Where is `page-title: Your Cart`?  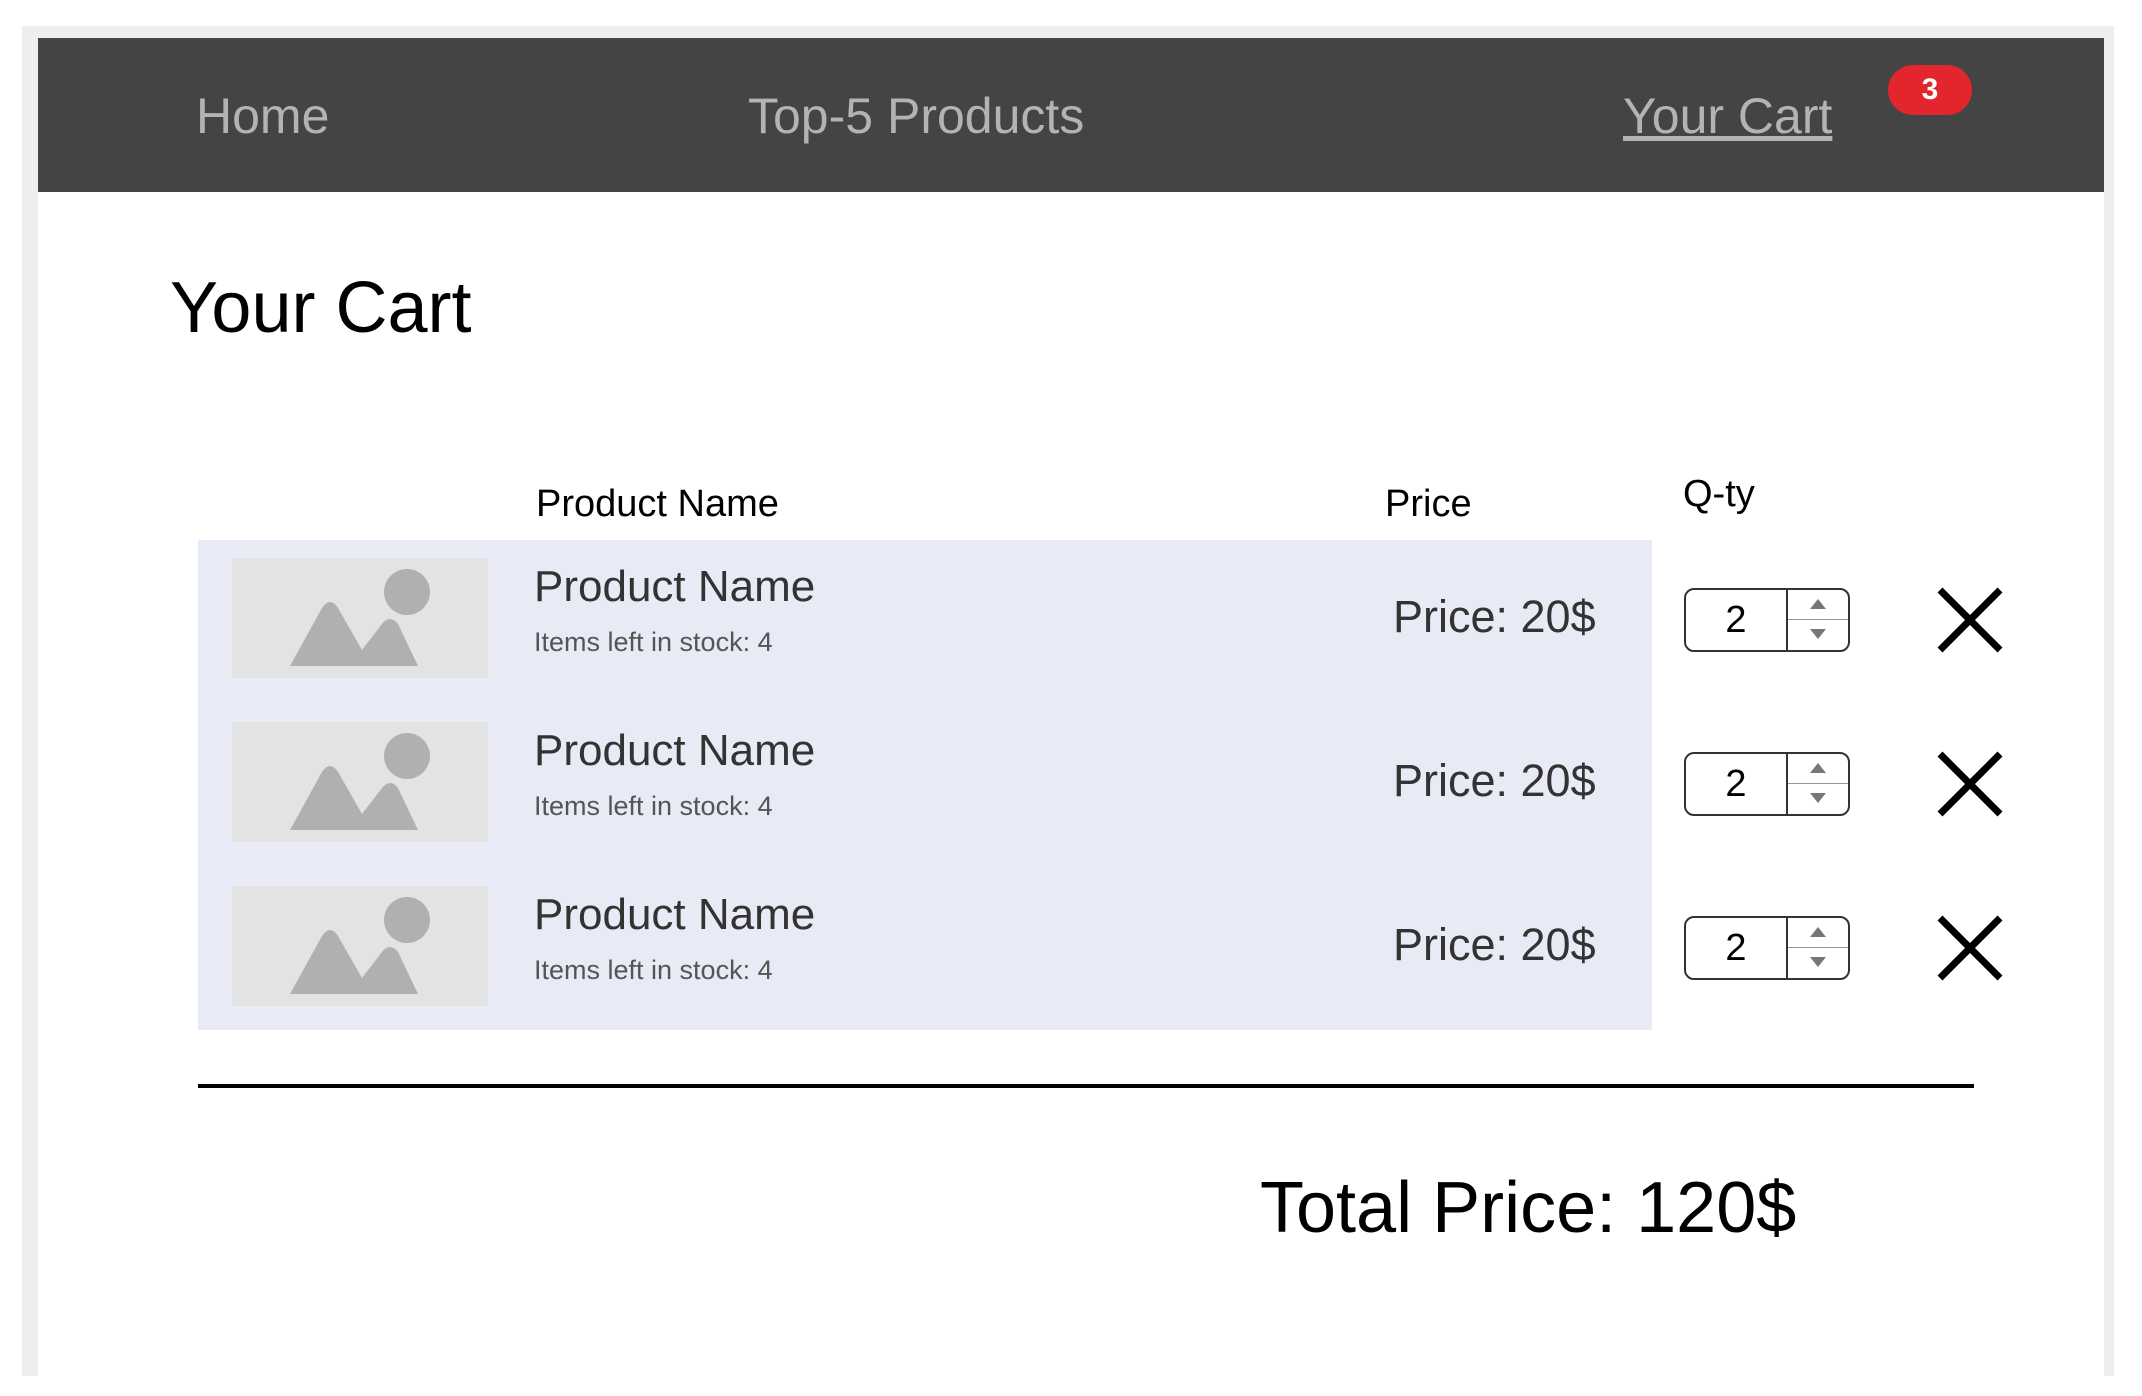 page-title: Your Cart is located at coordinates (321, 308).